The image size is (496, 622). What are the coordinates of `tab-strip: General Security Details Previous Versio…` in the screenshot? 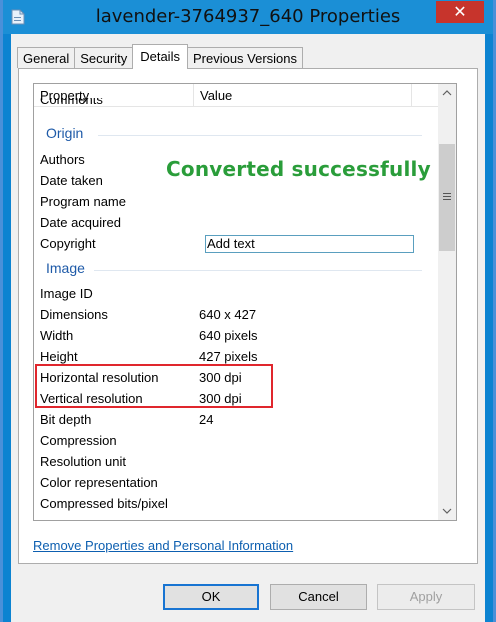 It's located at (160, 56).